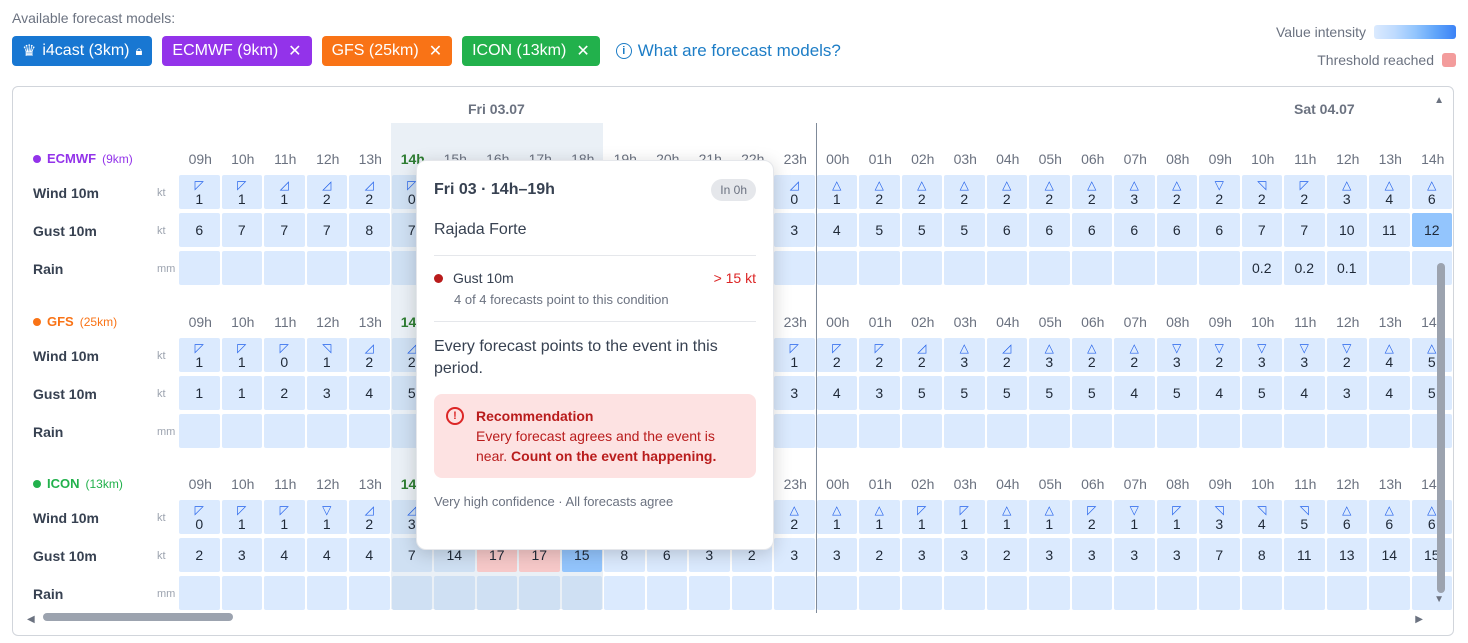 This screenshot has height=643, width=1468. What do you see at coordinates (199, 517) in the screenshot?
I see `wind-cell: ◸ 0` at bounding box center [199, 517].